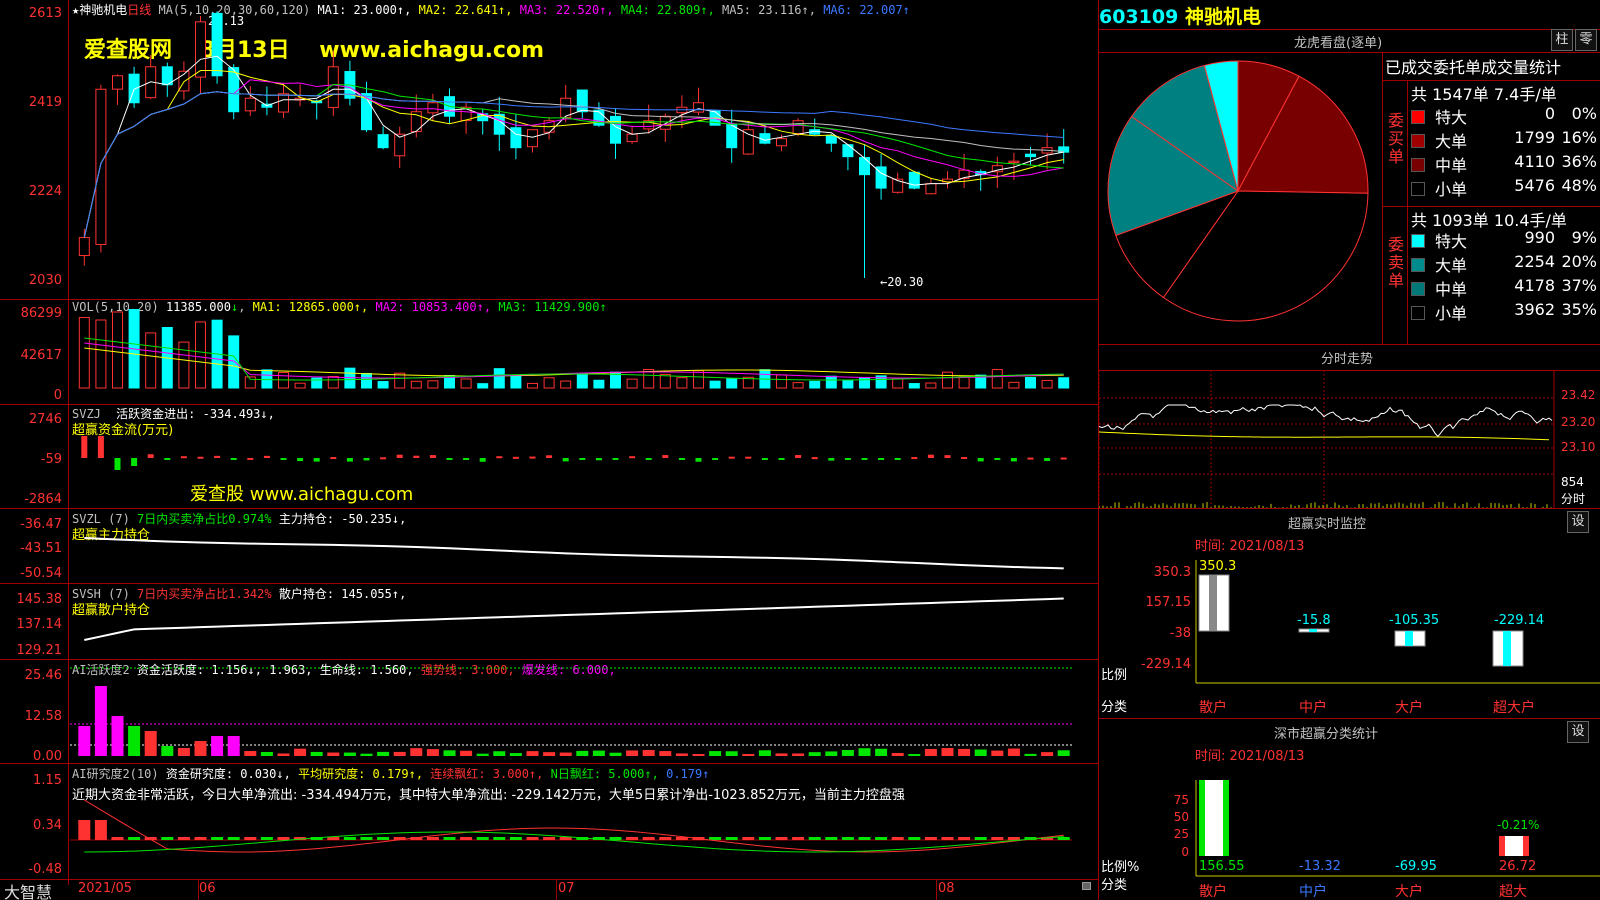  What do you see at coordinates (1226, 818) in the screenshot?
I see `szstat-bar-stripe` at bounding box center [1226, 818].